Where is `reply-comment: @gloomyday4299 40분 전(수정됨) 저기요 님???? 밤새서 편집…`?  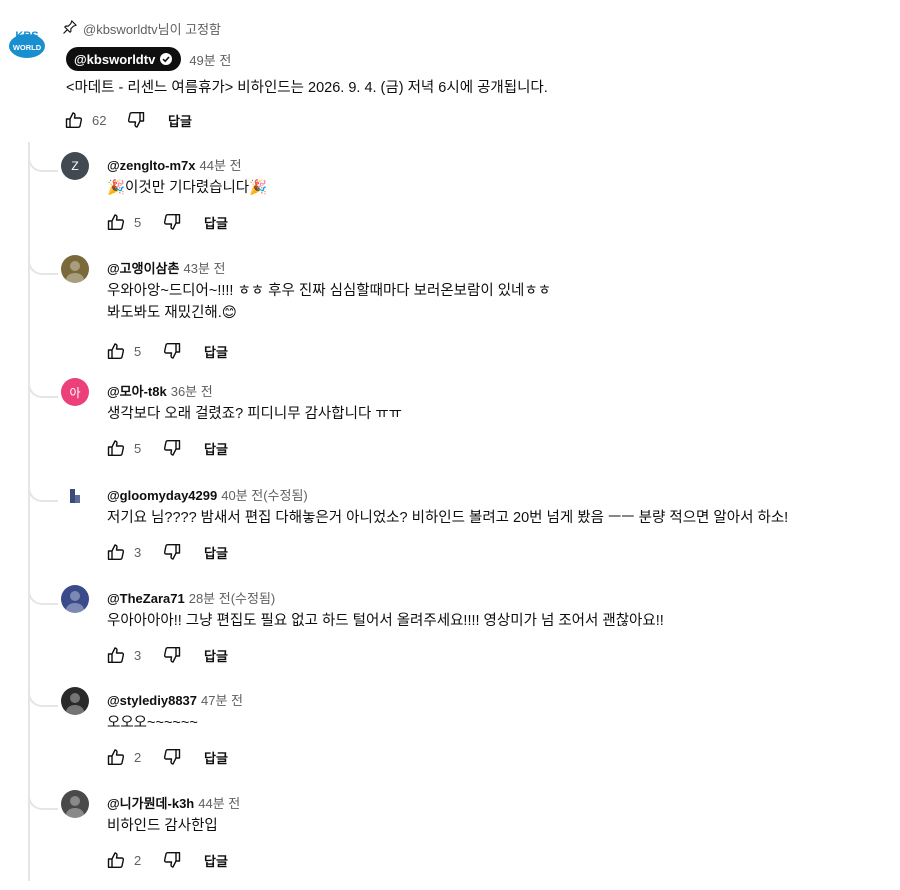 reply-comment: @gloomyday4299 40분 전(수정됨) 저기요 님???? 밤새서 편집… is located at coordinates (450, 527).